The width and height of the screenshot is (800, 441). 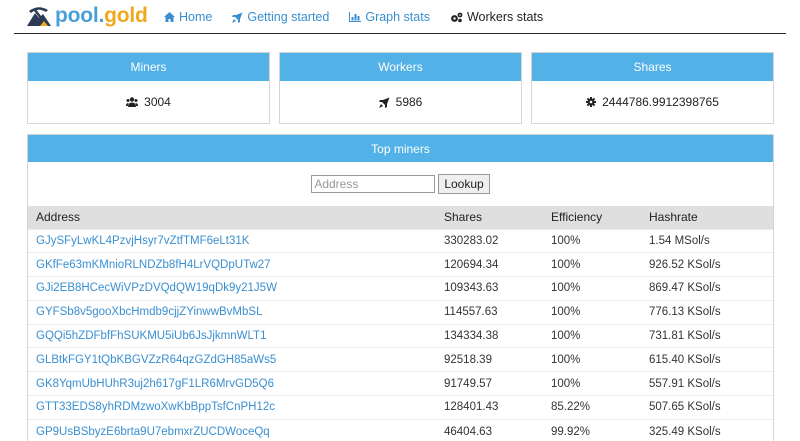 I want to click on miner-address-link: GK8YqmUbHUhR3uj2h617gF1LR6MrvGD5Q6, so click(x=232, y=384).